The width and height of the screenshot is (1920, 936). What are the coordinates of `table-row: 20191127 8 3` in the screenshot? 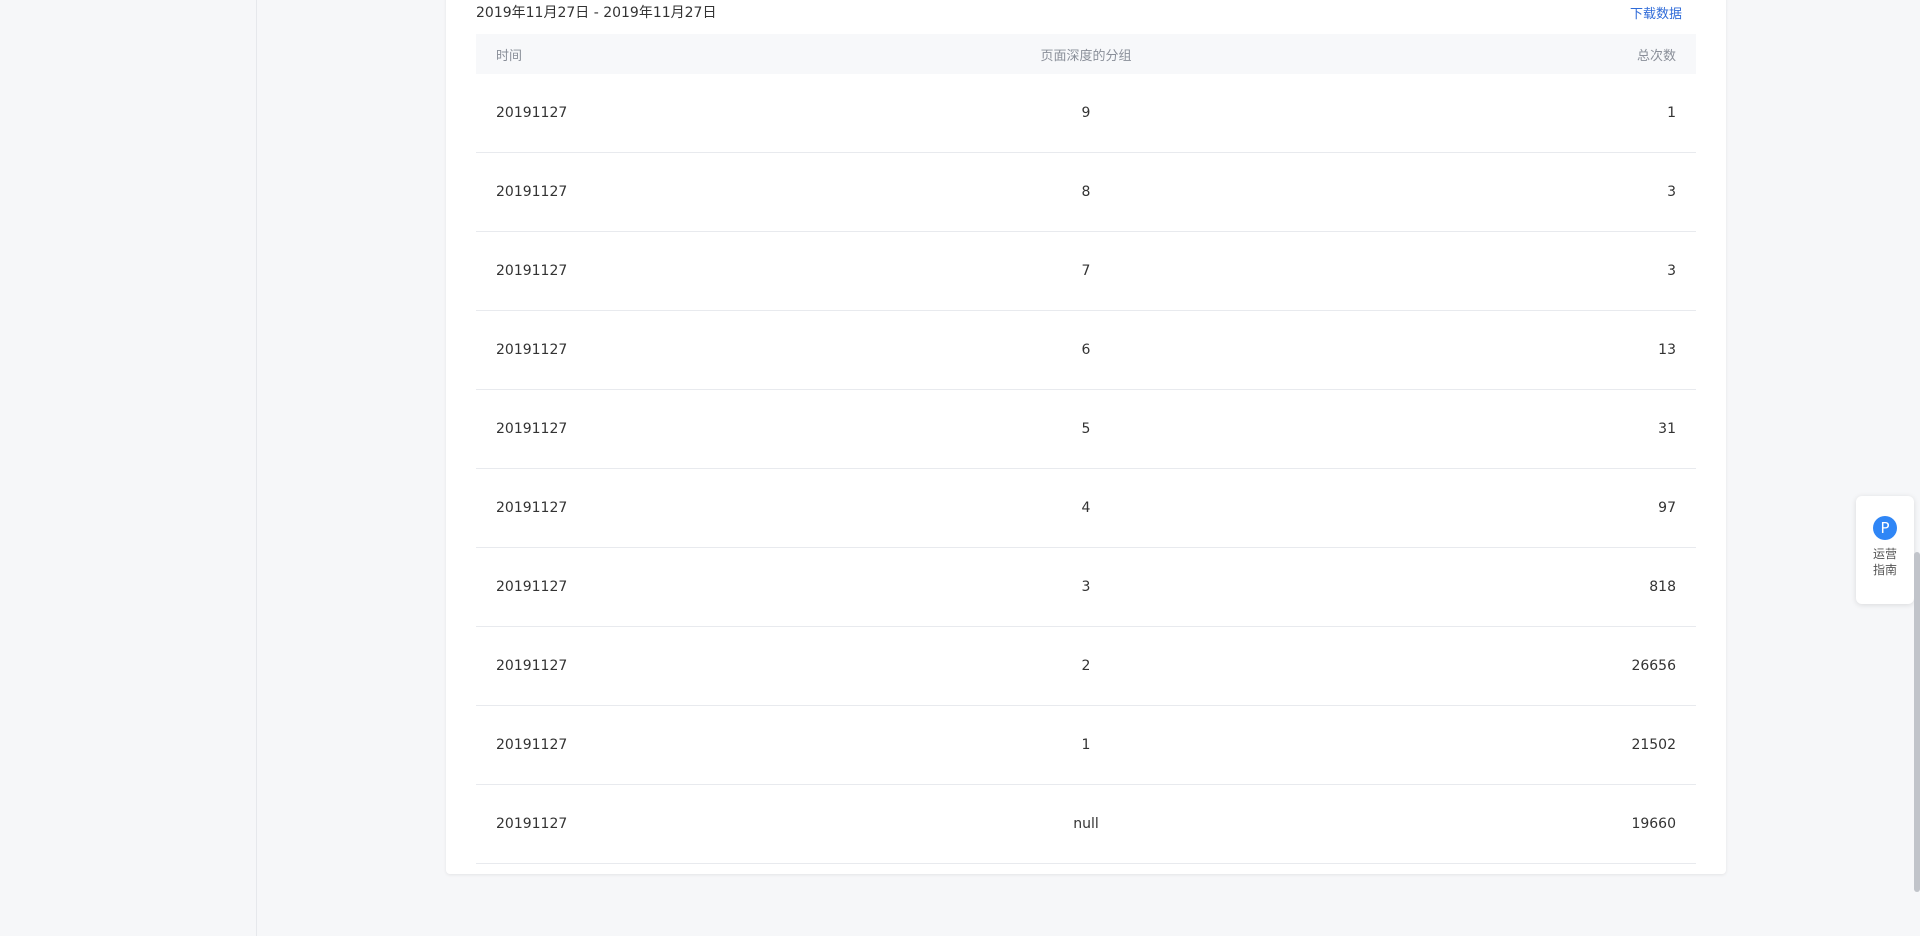 It's located at (1086, 192).